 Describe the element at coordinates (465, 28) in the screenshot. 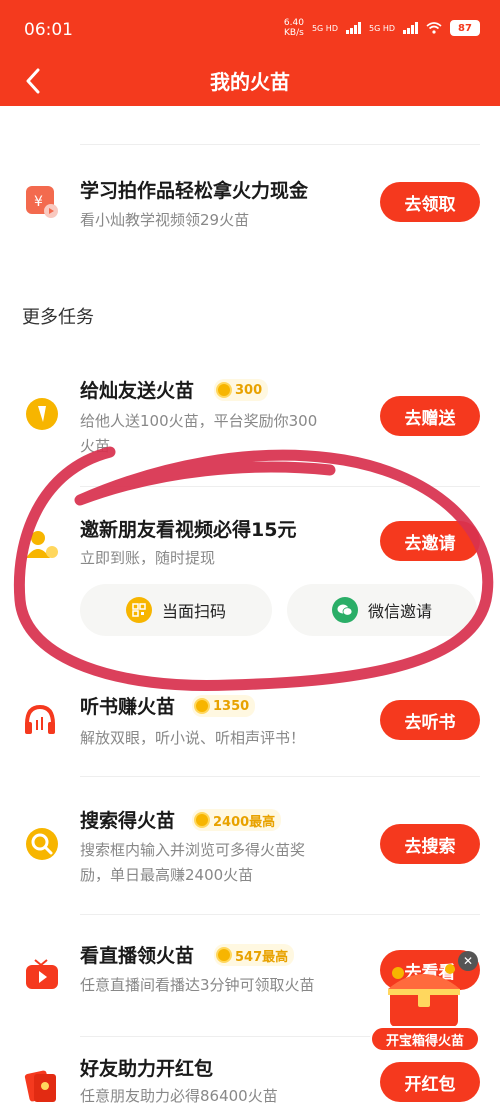

I see `battery-icon: 87` at that location.